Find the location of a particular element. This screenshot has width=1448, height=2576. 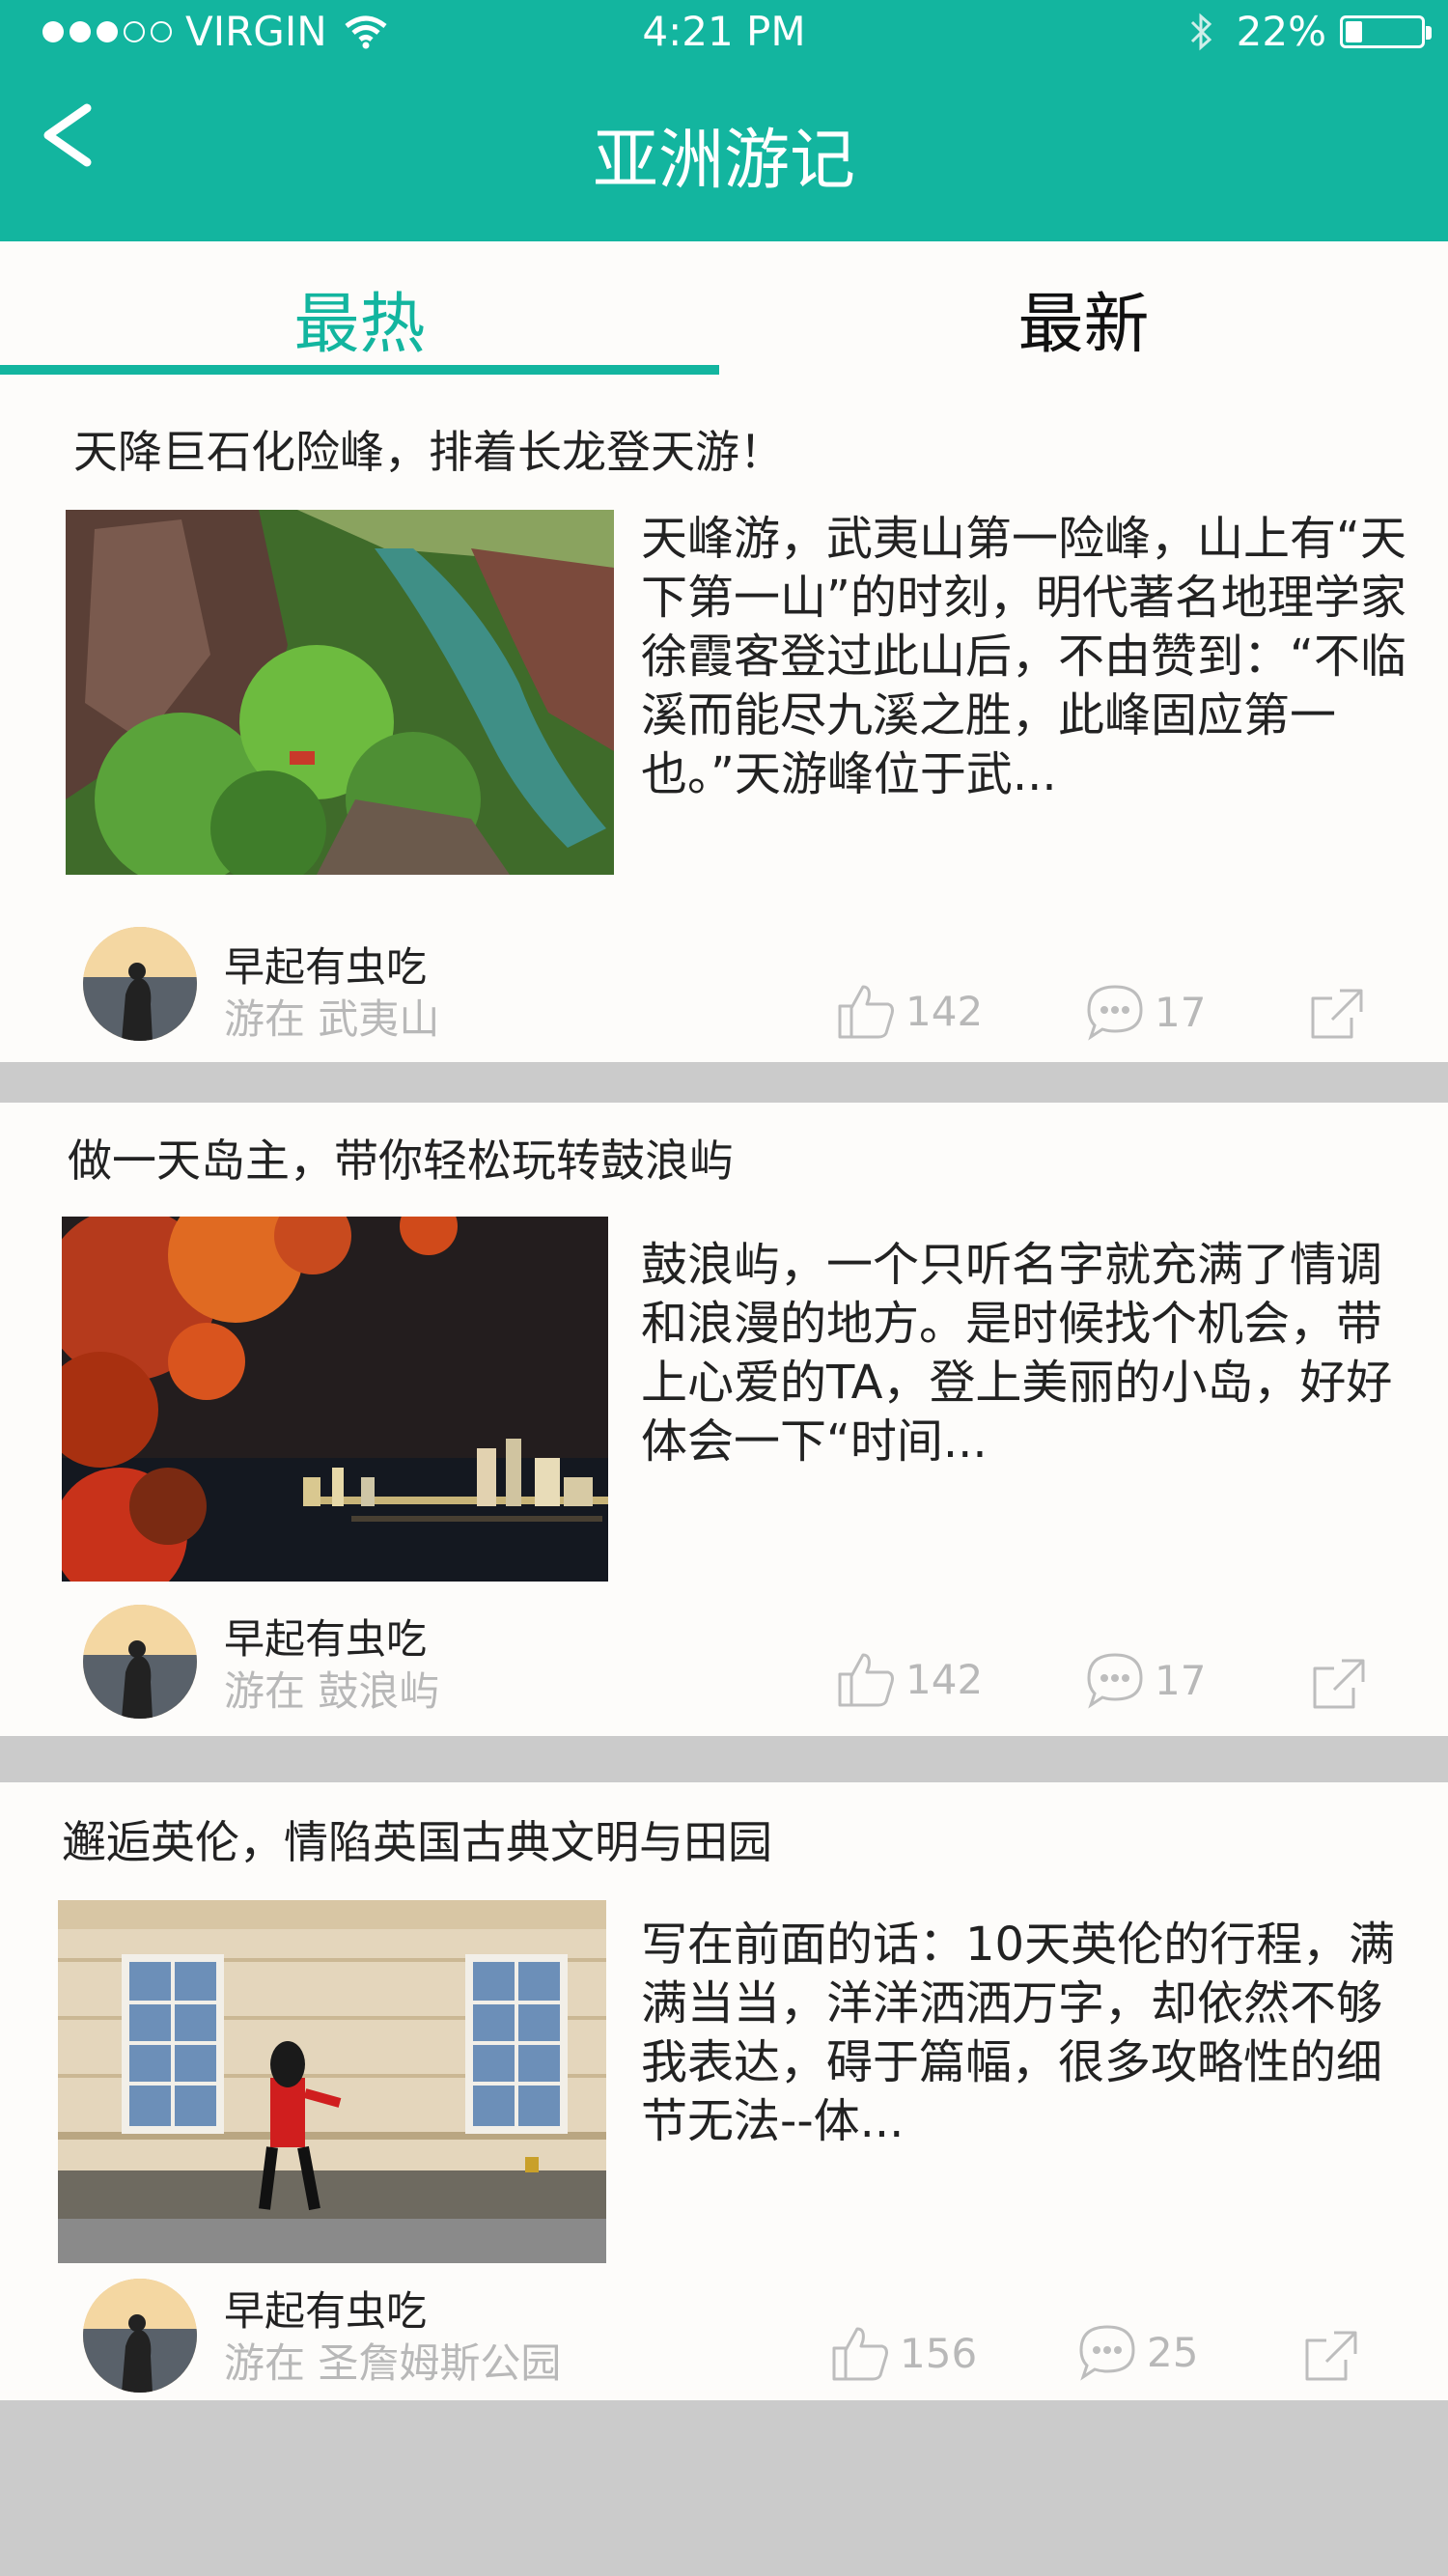

night-city-image is located at coordinates (335, 1399).